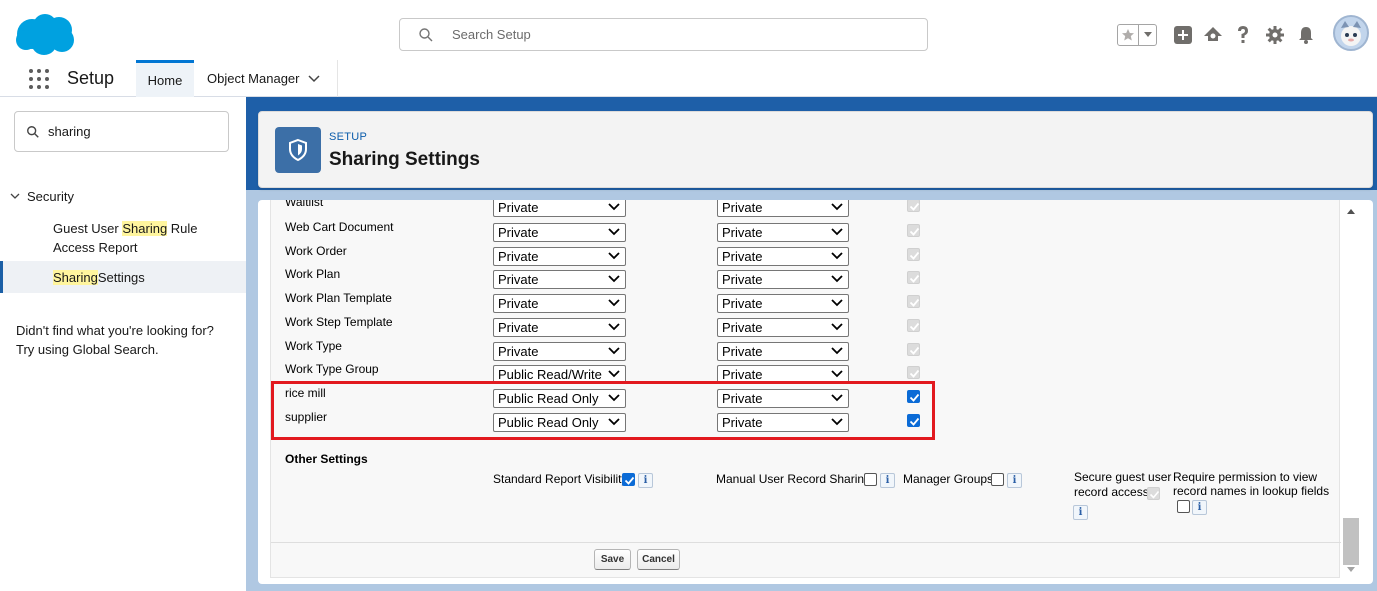 The height and width of the screenshot is (591, 1377). Describe the element at coordinates (1351, 569) in the screenshot. I see `scroll-down-icon` at that location.